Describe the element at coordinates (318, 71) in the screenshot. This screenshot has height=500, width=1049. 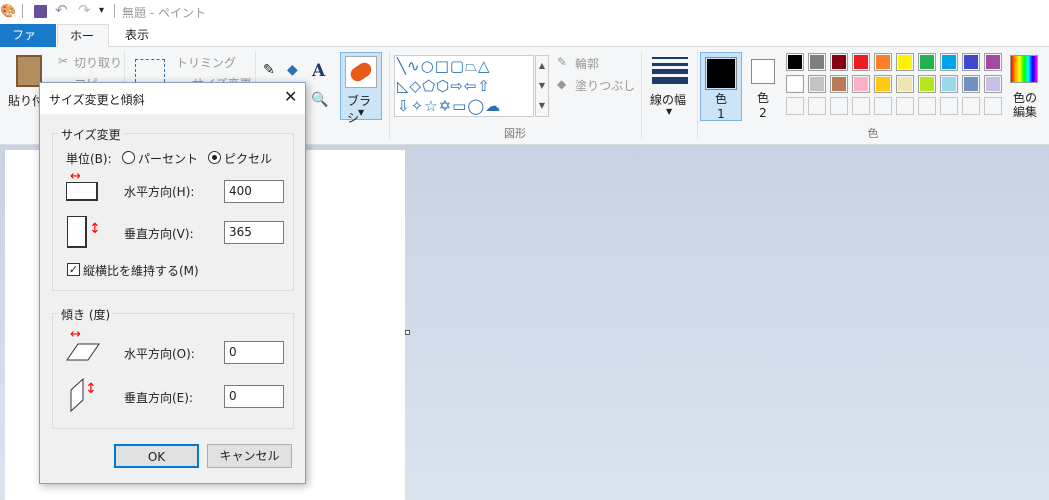
I see `text-icon: A` at that location.